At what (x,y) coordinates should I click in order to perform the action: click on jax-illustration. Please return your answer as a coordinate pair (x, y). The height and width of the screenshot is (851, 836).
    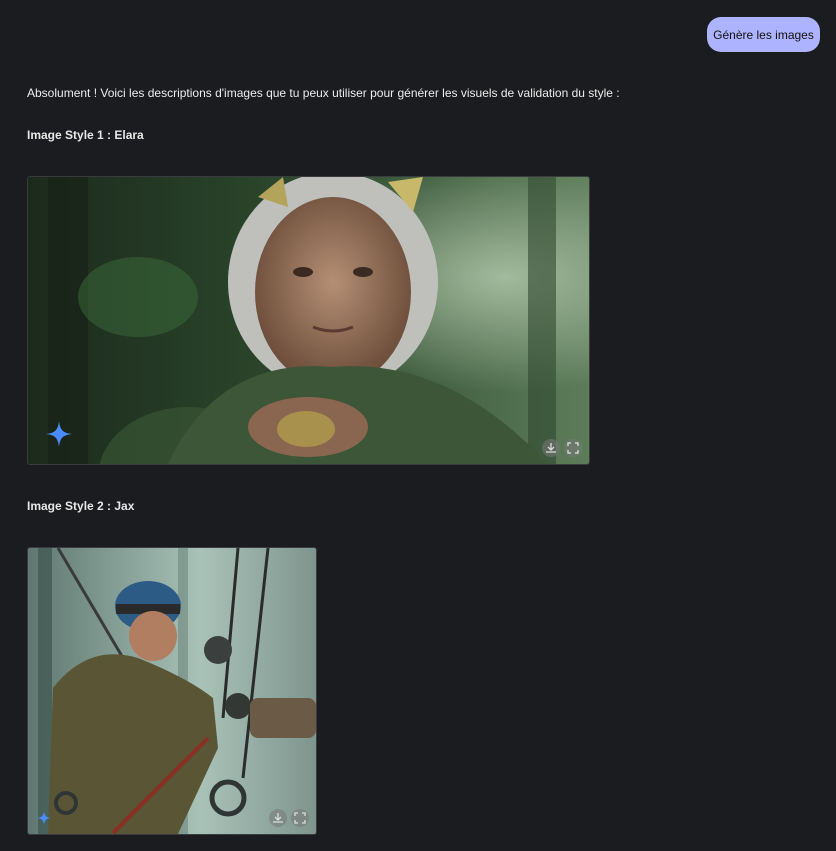
    Looking at the image, I should click on (172, 691).